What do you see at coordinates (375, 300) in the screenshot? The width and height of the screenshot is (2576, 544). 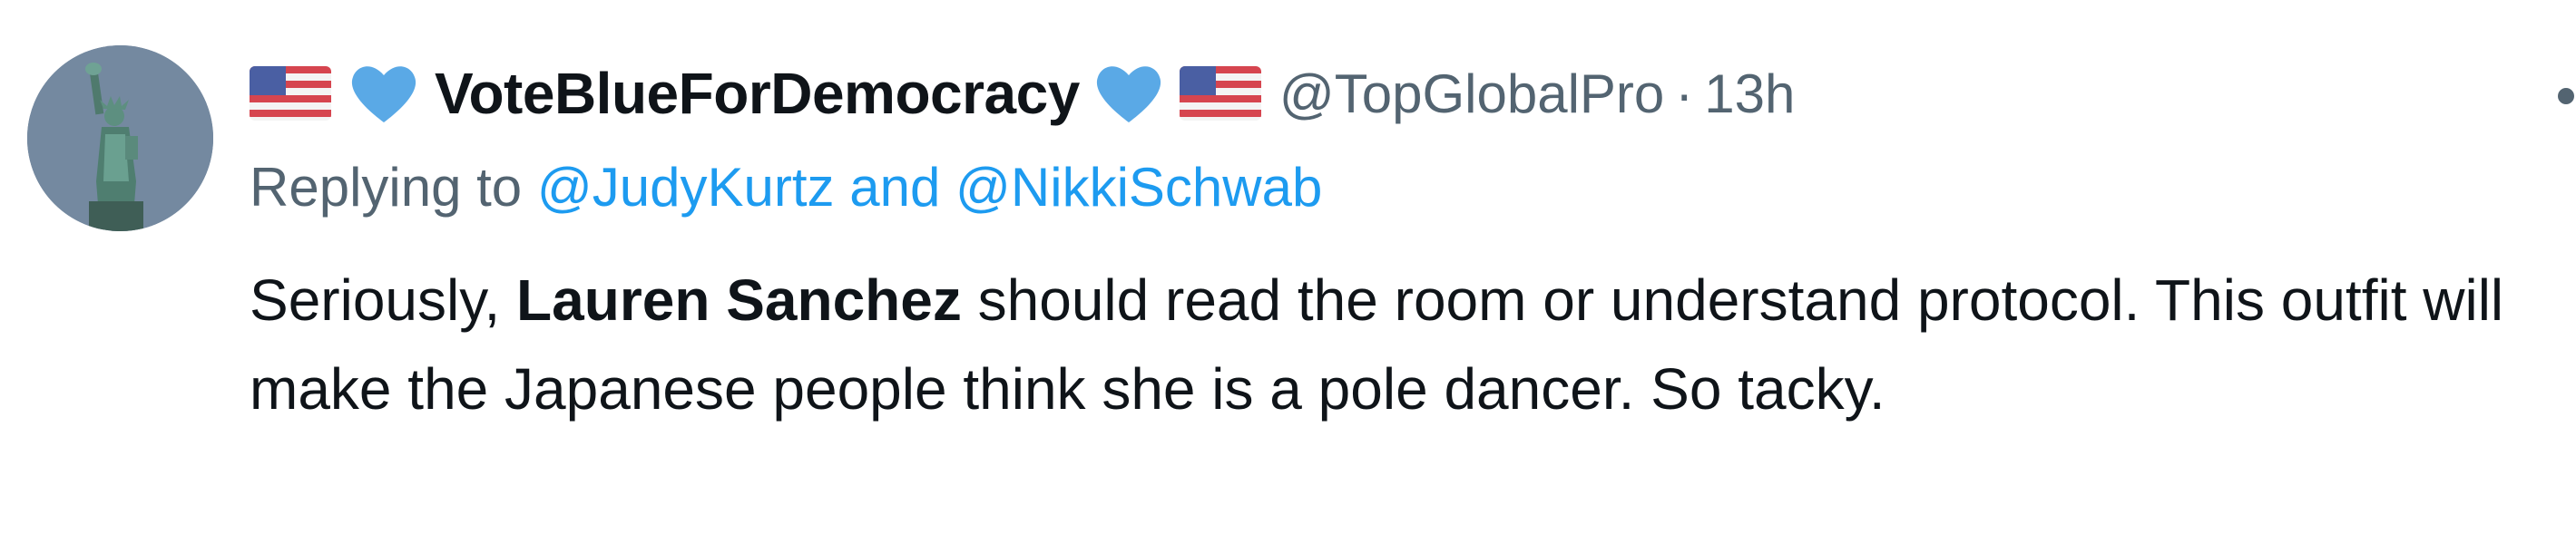 I see `tweet-text-part: Seriously,` at bounding box center [375, 300].